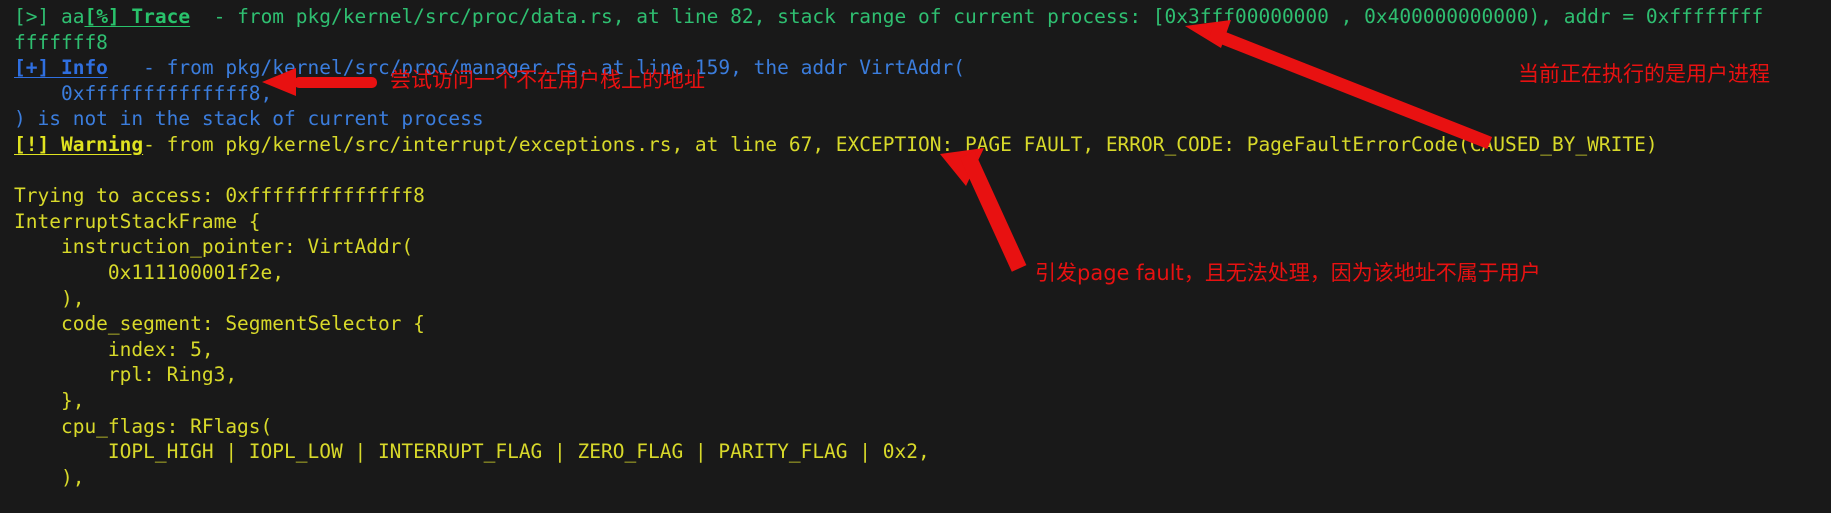  Describe the element at coordinates (922, 94) in the screenshot. I see `info-addr-line: 0xffffffffffffff8,` at that location.